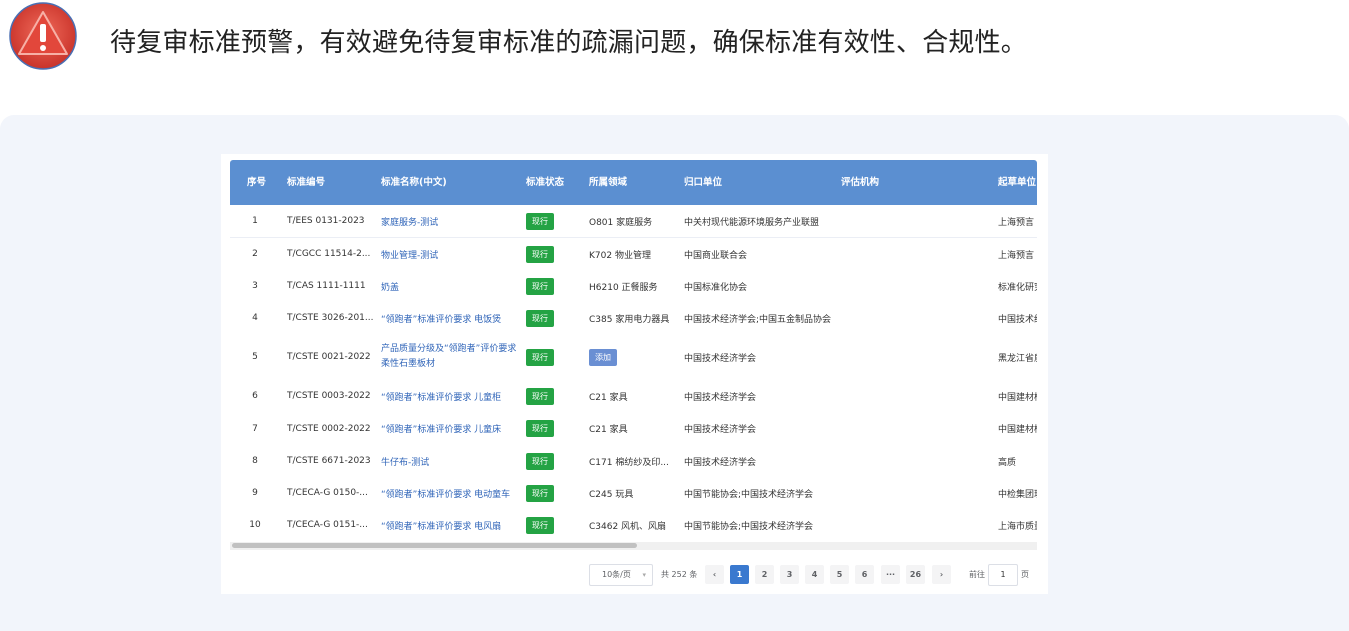  Describe the element at coordinates (1016, 255) in the screenshot. I see `cell-text: 上海预言` at that location.